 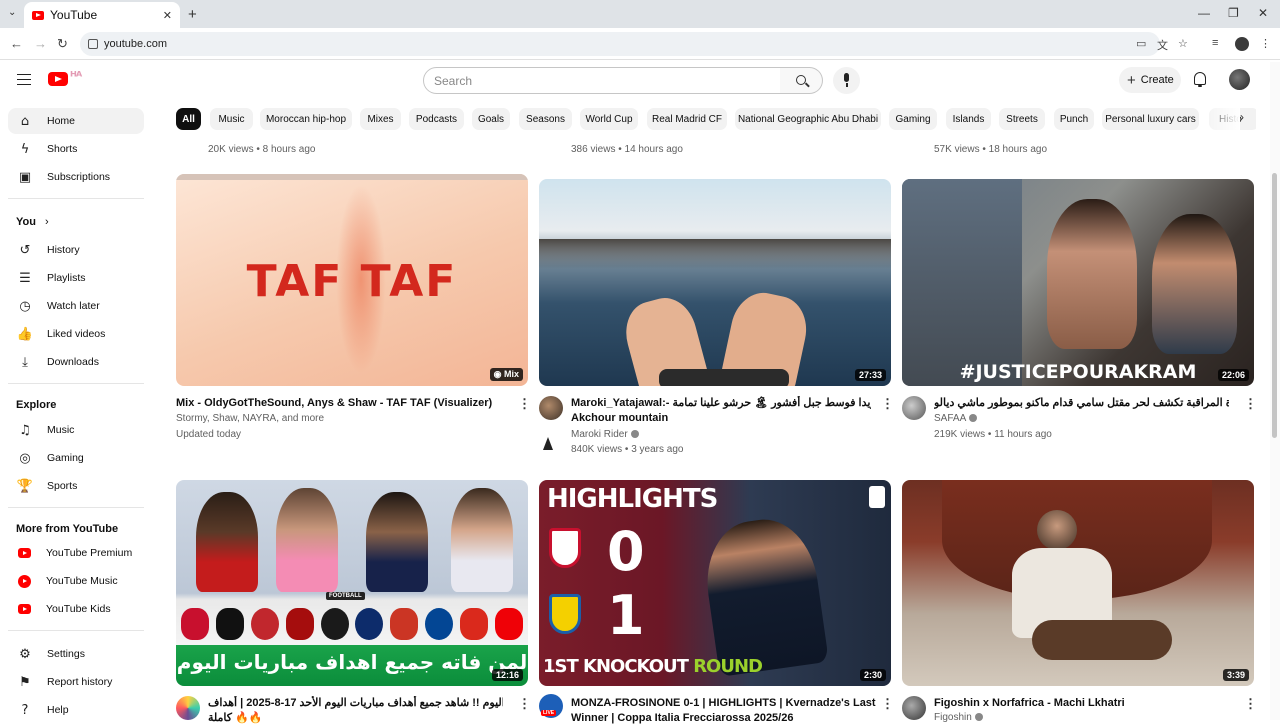 What do you see at coordinates (1183, 43) in the screenshot?
I see `bookmark-star-icon: ☆` at bounding box center [1183, 43].